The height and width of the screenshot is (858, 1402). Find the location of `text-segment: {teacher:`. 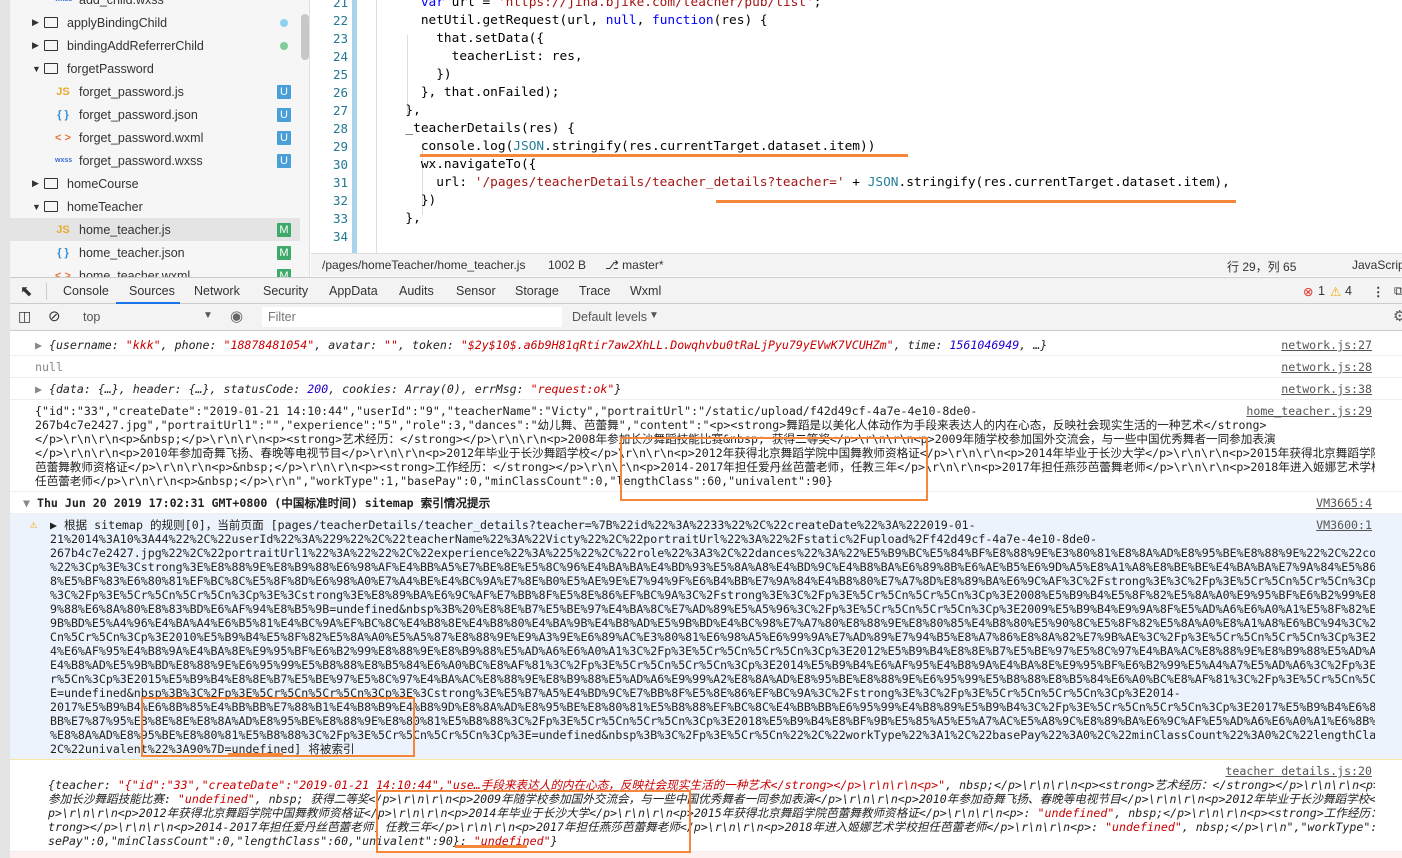

text-segment: {teacher: is located at coordinates (83, 785).